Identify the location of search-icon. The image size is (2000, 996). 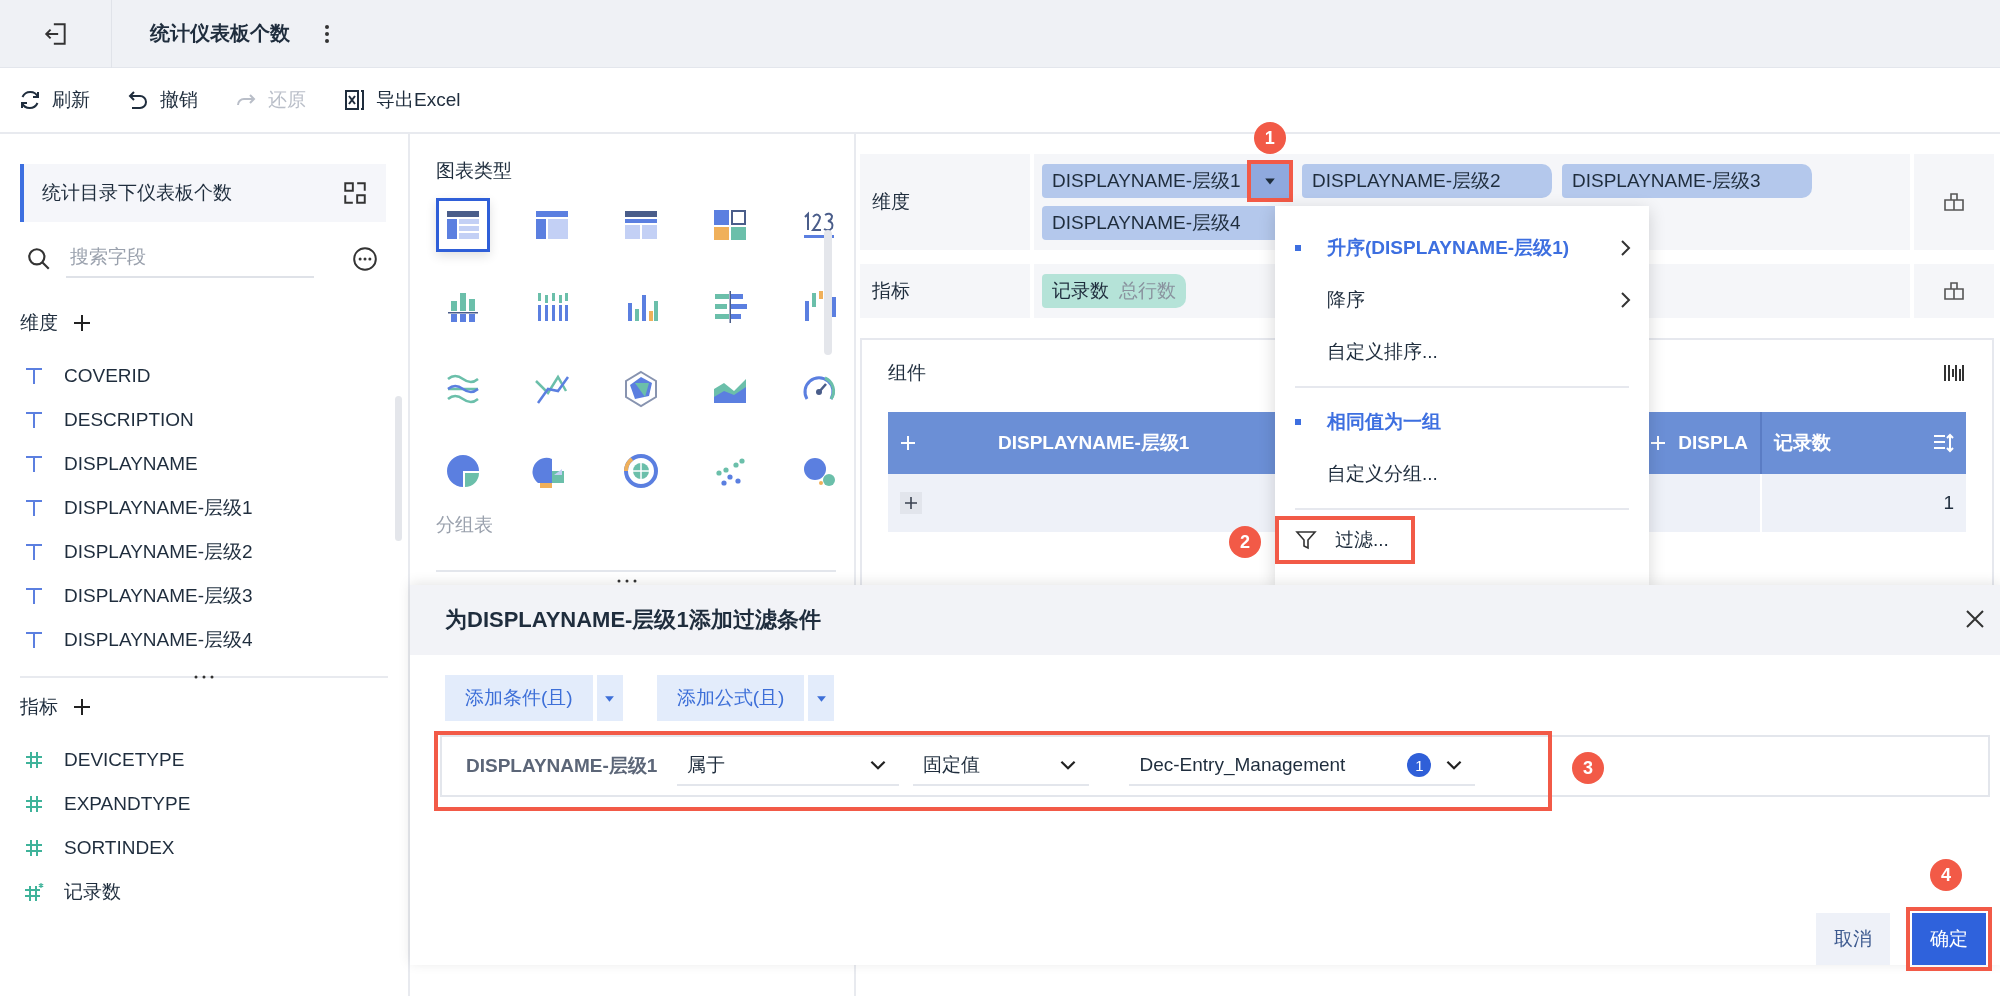
(39, 259).